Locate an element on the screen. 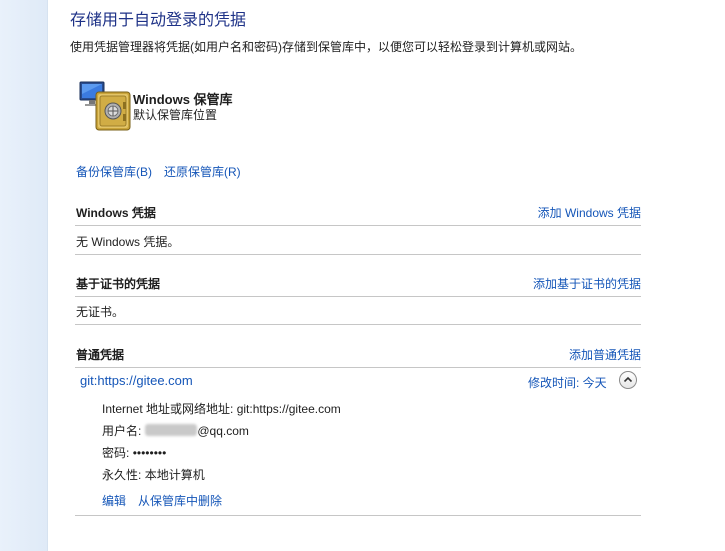  credential-modified-time: 修改时间: 今天 is located at coordinates (567, 382).